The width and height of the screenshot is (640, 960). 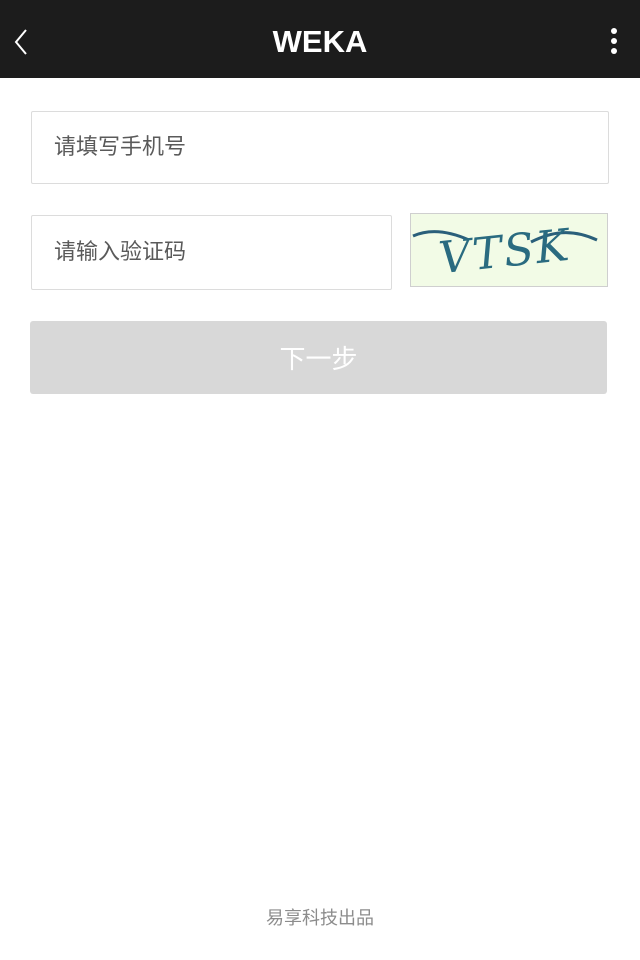 I want to click on chevron-left-icon, so click(x=20, y=42).